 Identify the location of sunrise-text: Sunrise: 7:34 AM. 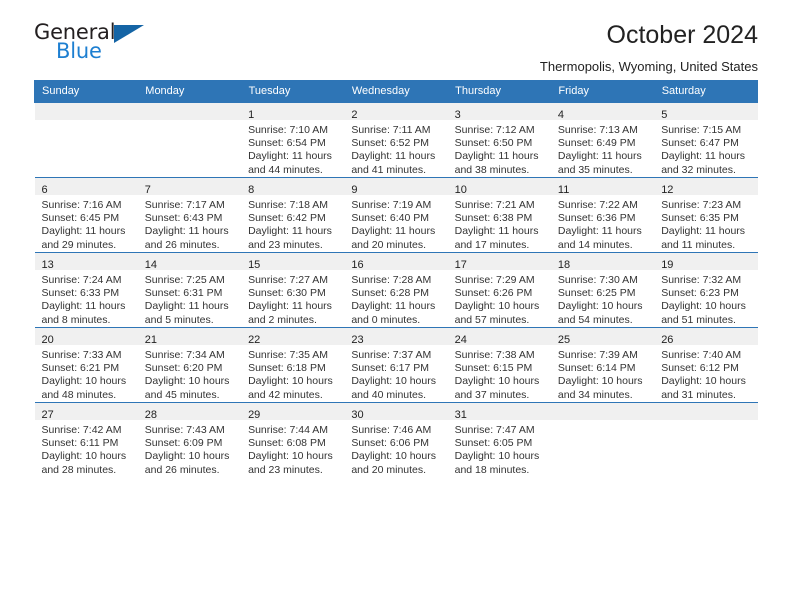
(184, 355).